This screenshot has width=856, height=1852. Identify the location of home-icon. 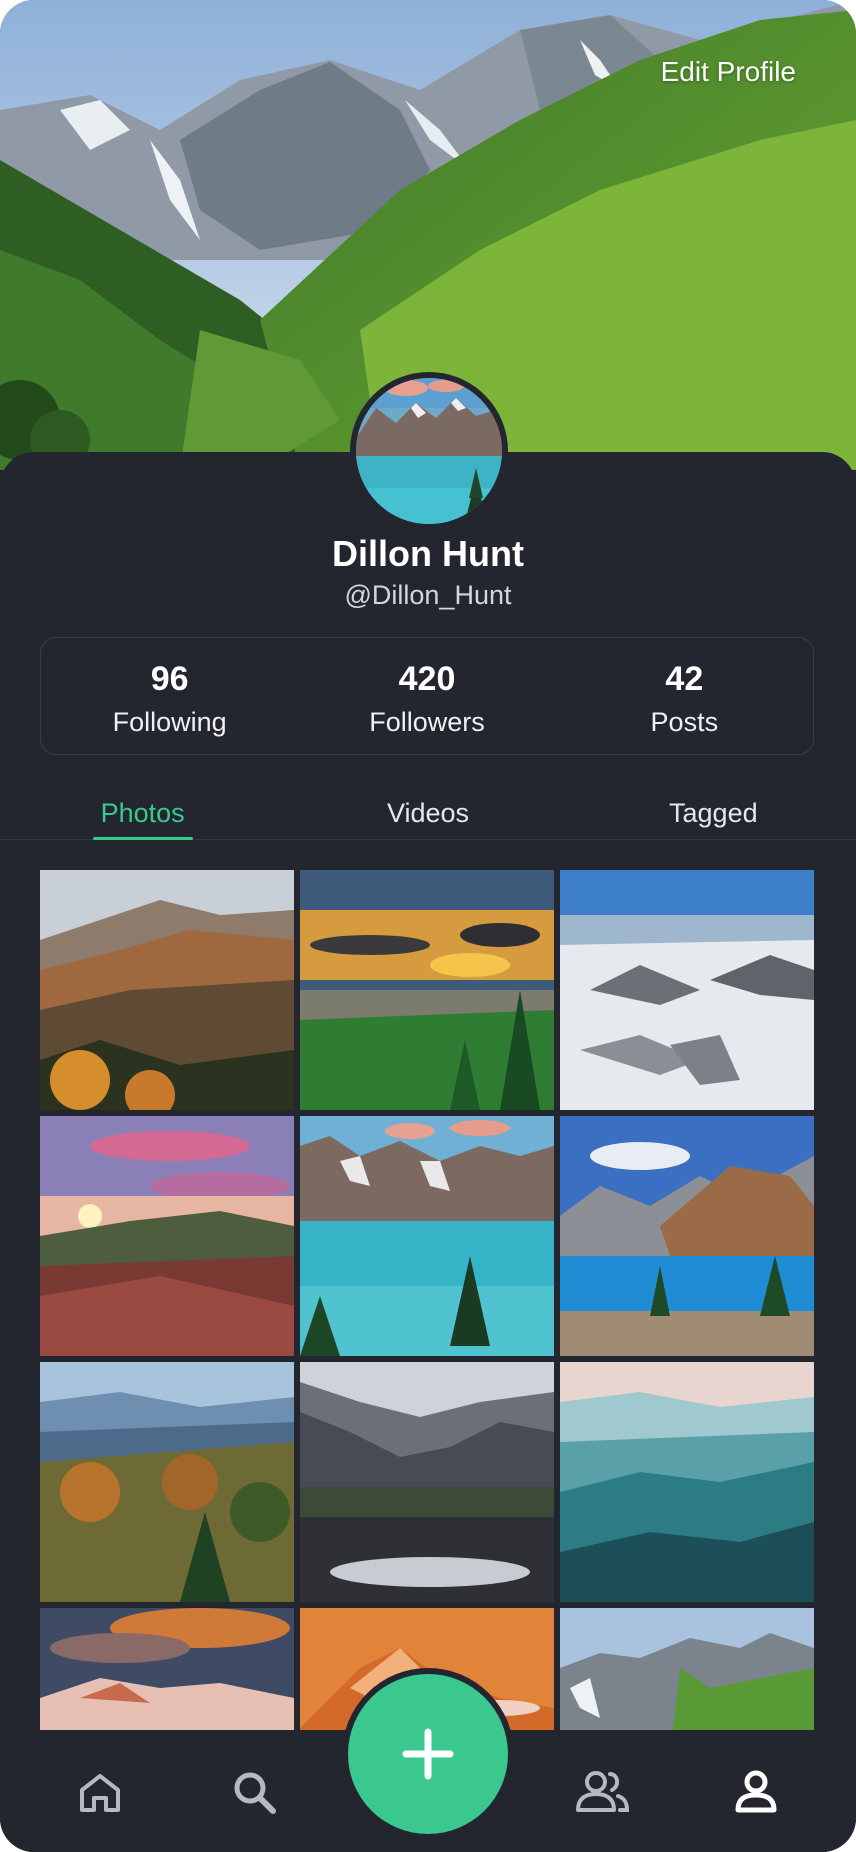
(100, 1792).